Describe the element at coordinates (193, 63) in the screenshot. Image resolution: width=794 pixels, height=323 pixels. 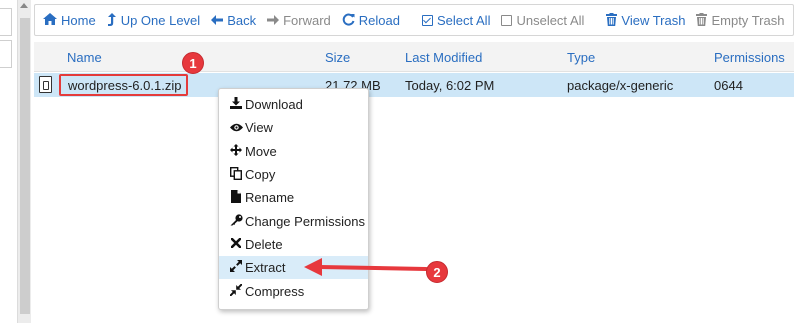
I see `step-badge-1: 1` at that location.